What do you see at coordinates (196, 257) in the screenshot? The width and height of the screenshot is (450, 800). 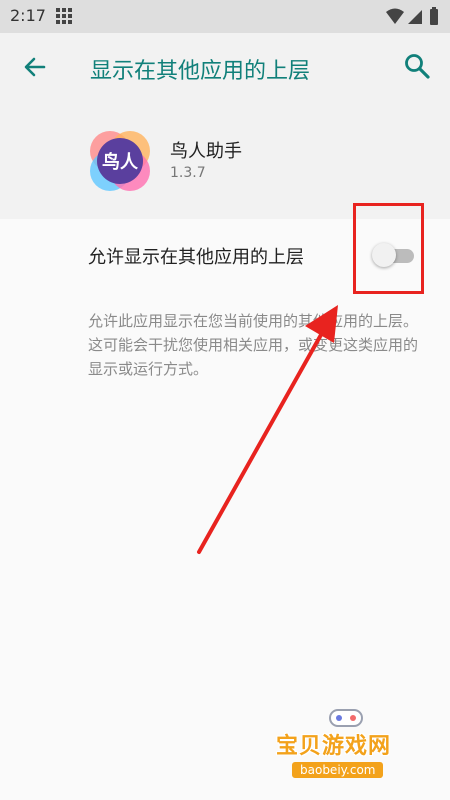 I see `overlay-permission-label: 允许显示在其他应用的上层` at bounding box center [196, 257].